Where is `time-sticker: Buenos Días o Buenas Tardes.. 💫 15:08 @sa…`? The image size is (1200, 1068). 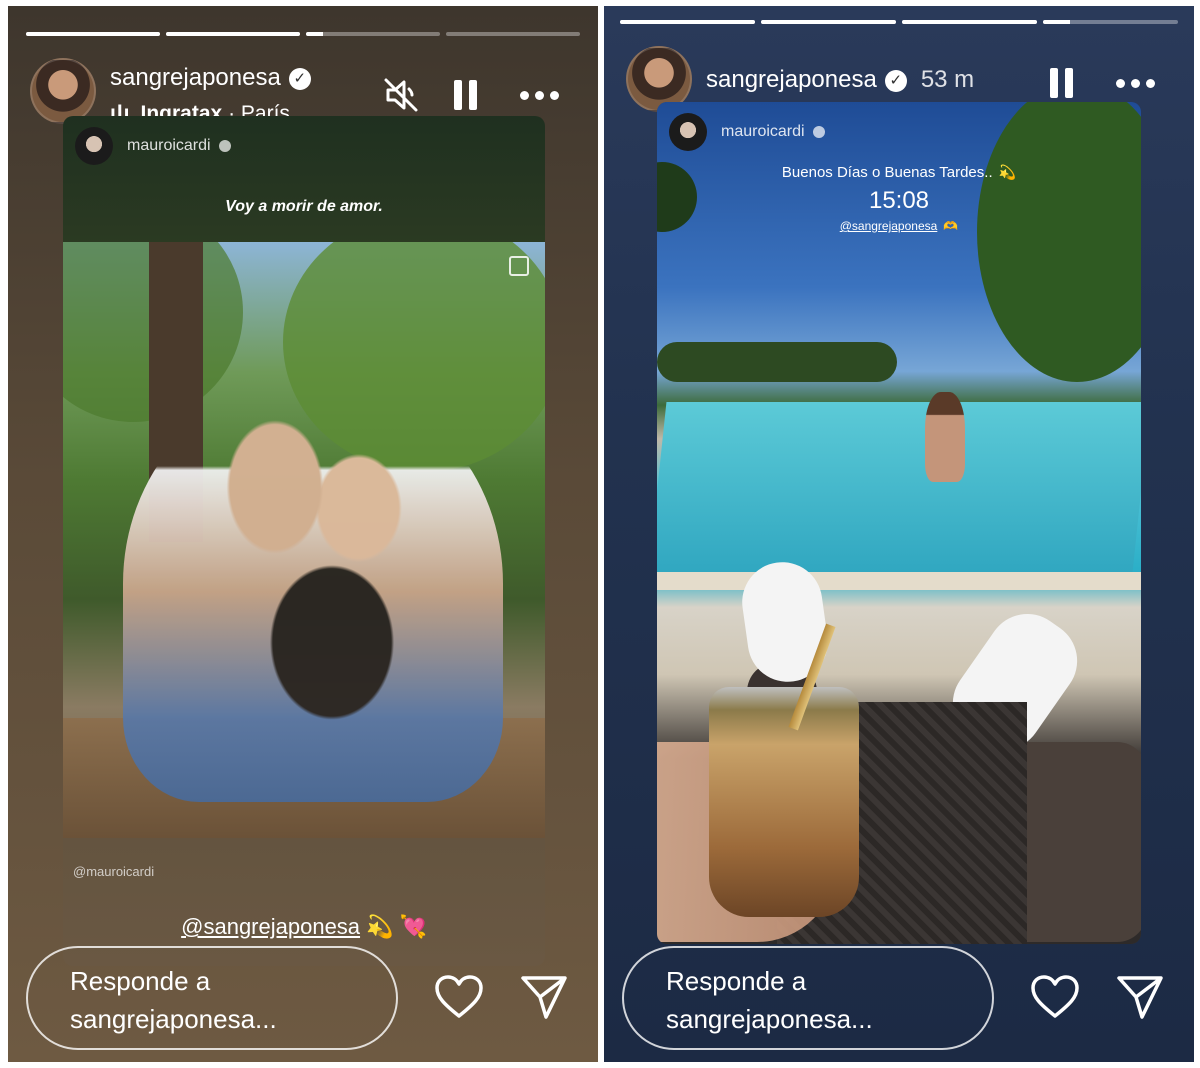 time-sticker: Buenos Días o Buenas Tardes.. 💫 15:08 @sa… is located at coordinates (899, 198).